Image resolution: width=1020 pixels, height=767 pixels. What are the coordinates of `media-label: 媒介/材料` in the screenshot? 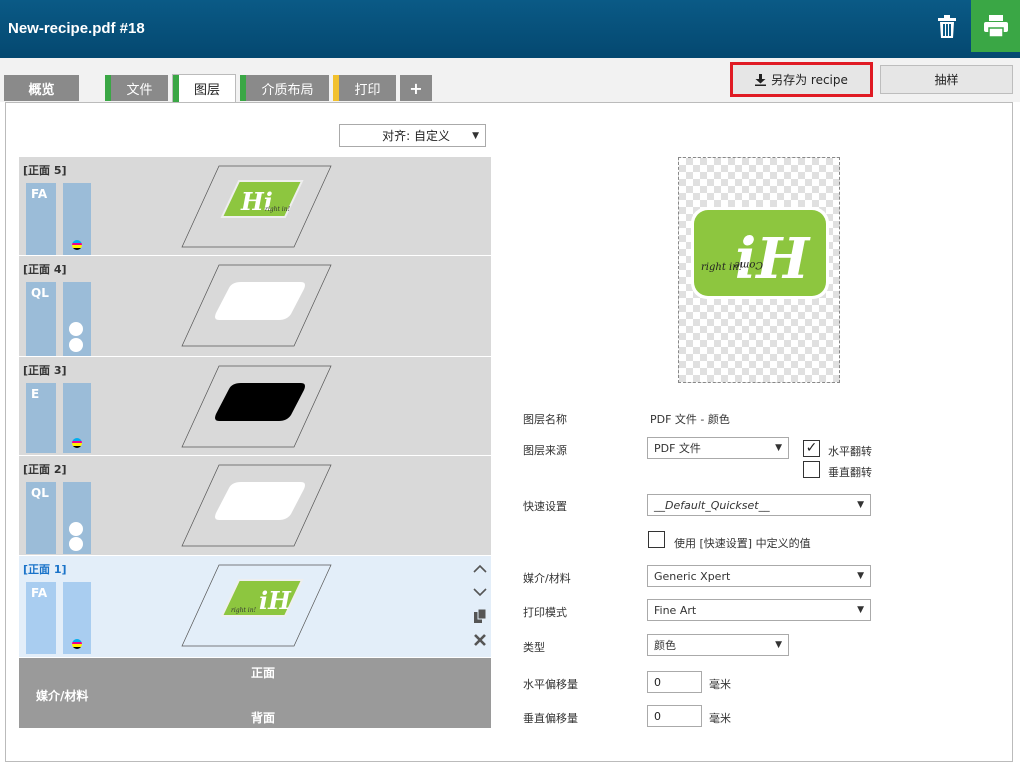 It's located at (547, 578).